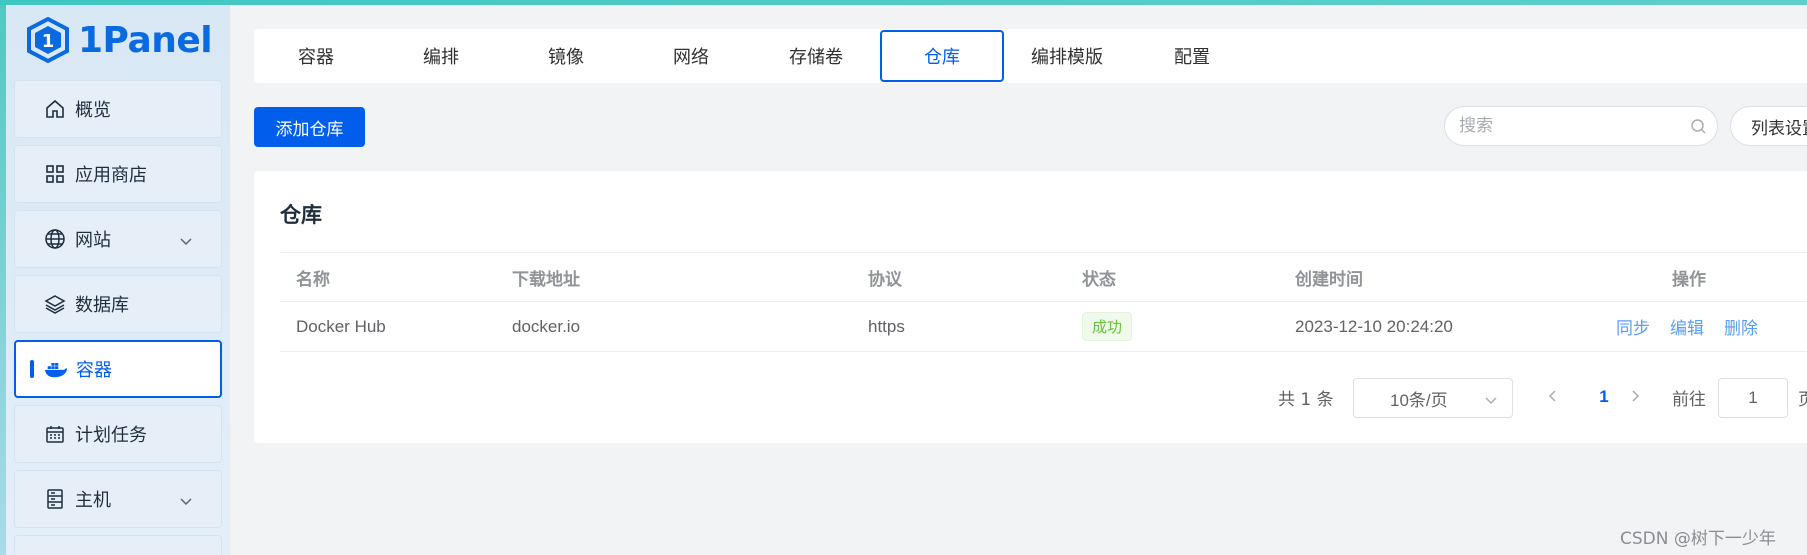 The height and width of the screenshot is (555, 1807). What do you see at coordinates (93, 110) in the screenshot?
I see `sidebar-item-label: 概览` at bounding box center [93, 110].